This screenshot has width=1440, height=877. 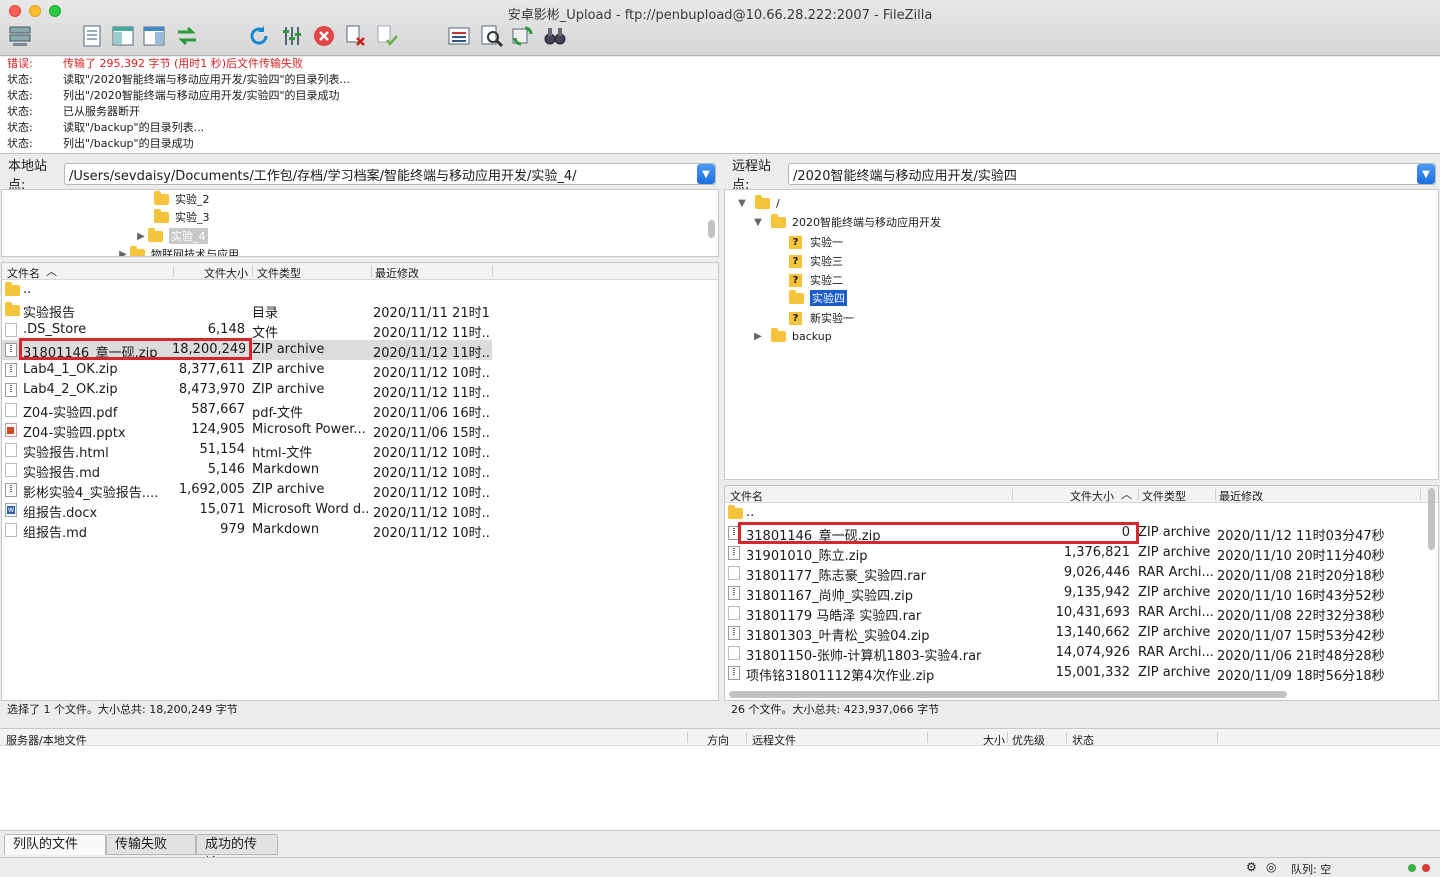 What do you see at coordinates (791, 336) in the screenshot?
I see `tree-item: ▶ backup` at bounding box center [791, 336].